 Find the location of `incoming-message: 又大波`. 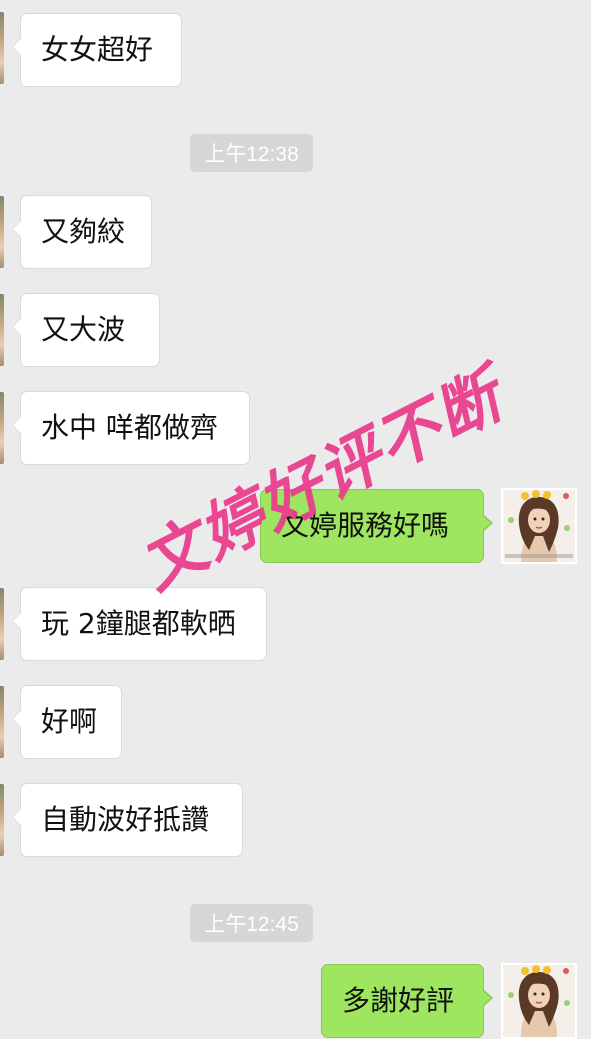

incoming-message: 又大波 is located at coordinates (86, 330).